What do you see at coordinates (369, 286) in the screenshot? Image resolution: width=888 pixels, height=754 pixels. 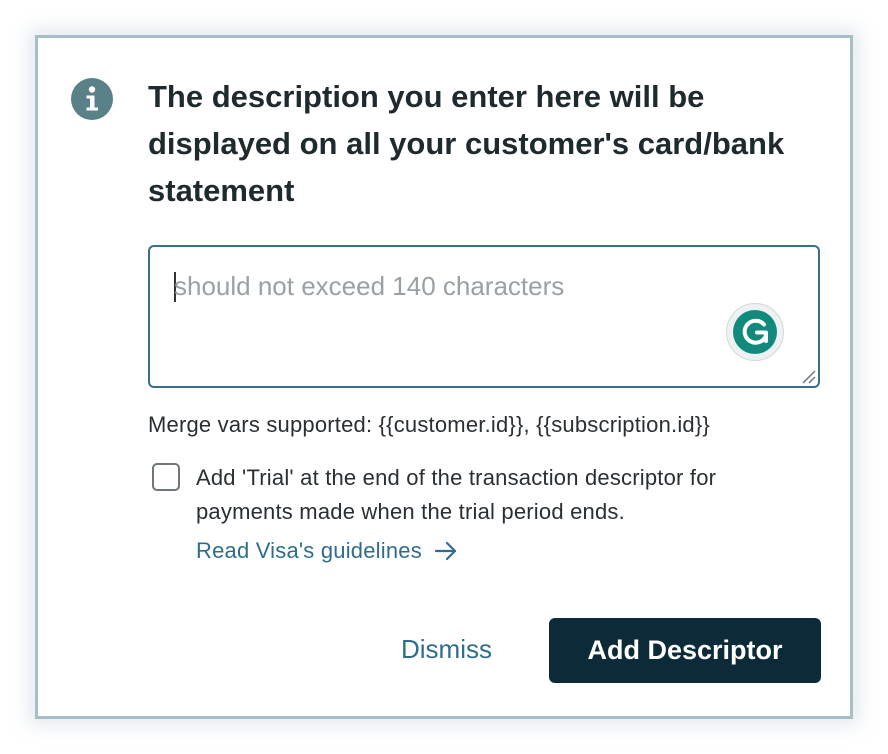 I see `descriptor-placeholder: should not exceed 140 characters` at bounding box center [369, 286].